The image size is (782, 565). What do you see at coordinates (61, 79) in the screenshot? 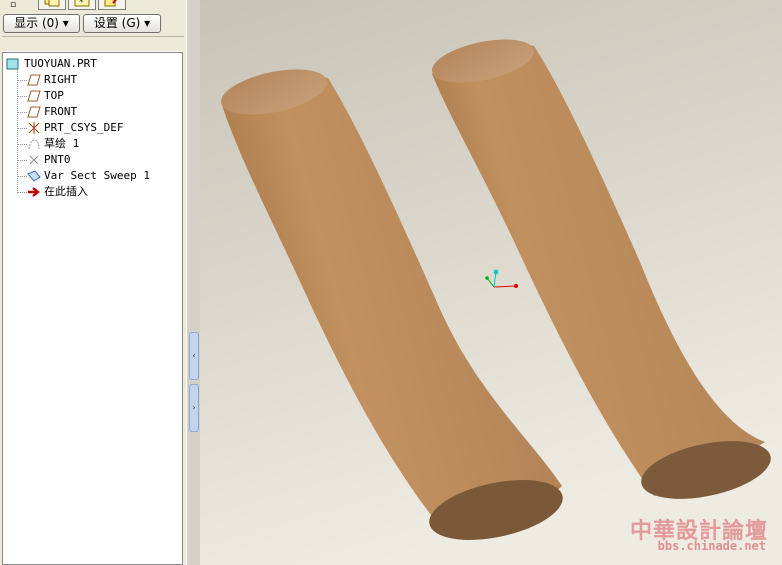
I see `tree-item-label: RIGHT` at bounding box center [61, 79].